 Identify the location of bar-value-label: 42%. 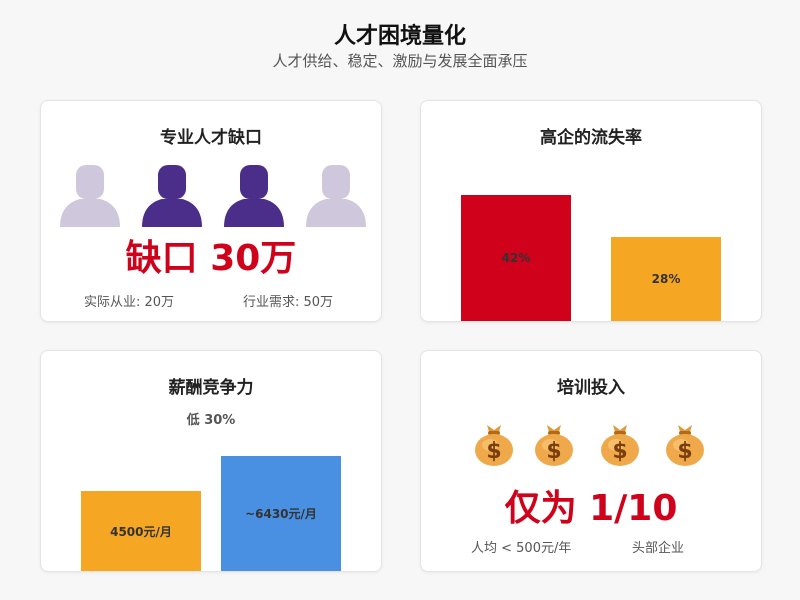
(516, 258).